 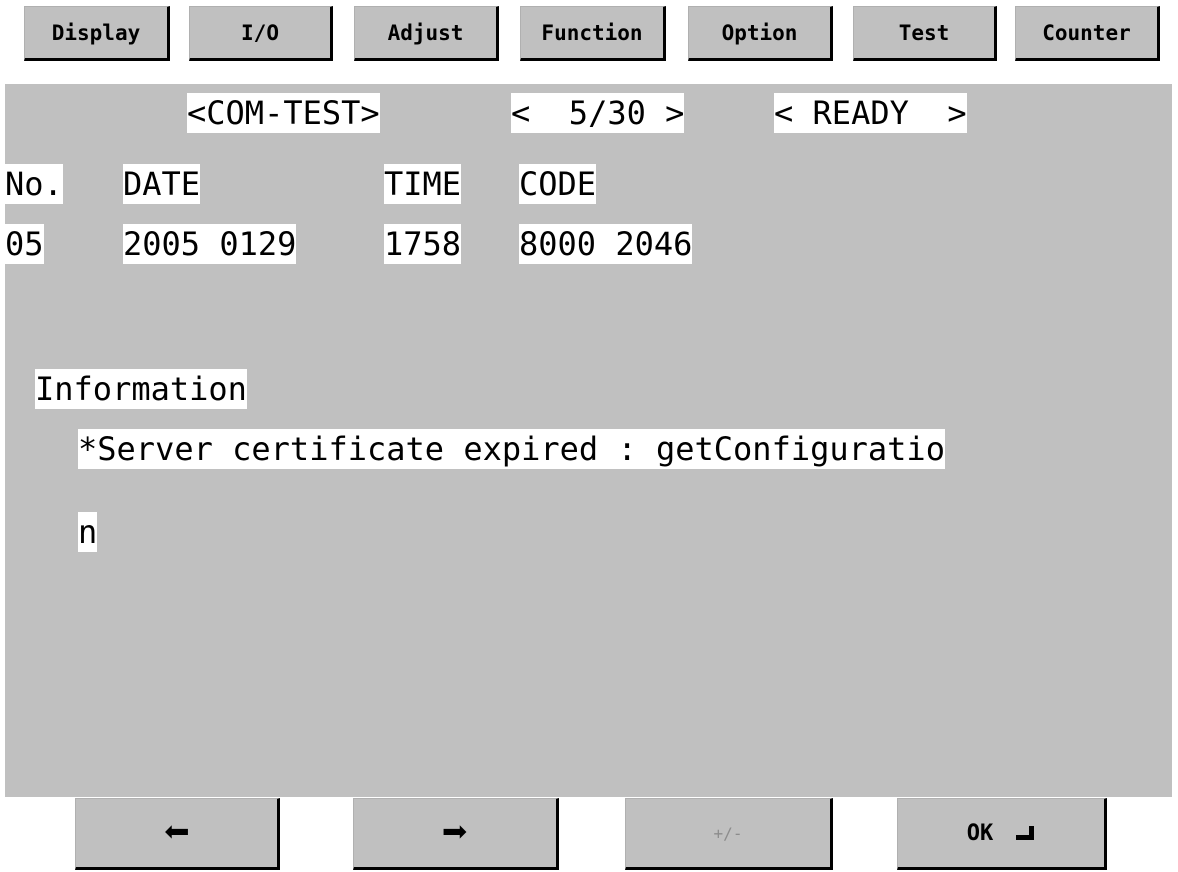 I want to click on column-header-no: No., so click(x=34, y=184).